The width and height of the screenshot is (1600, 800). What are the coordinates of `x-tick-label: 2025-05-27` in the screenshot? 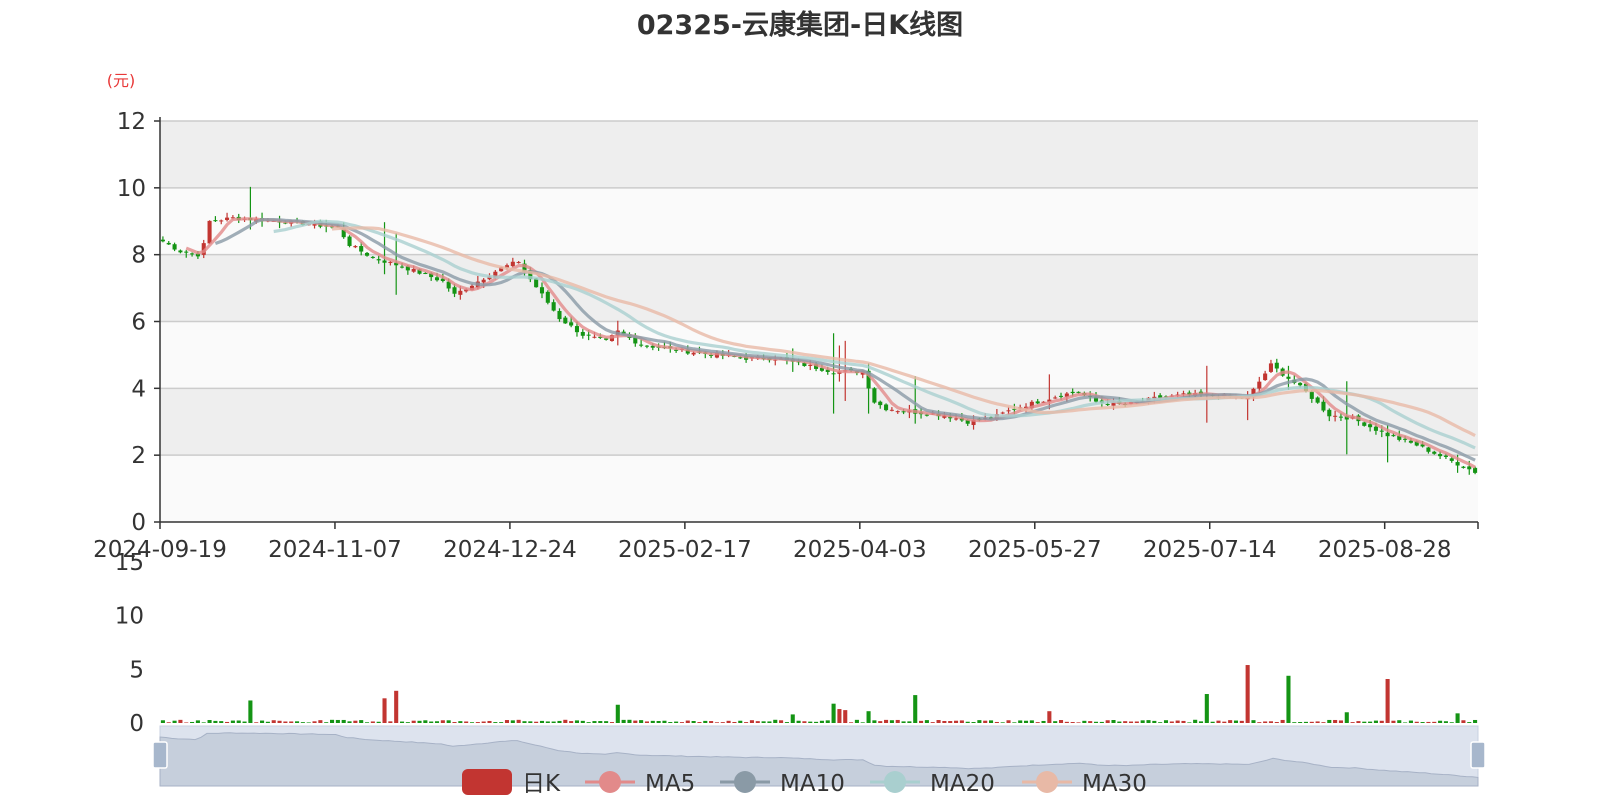 It's located at (1035, 550).